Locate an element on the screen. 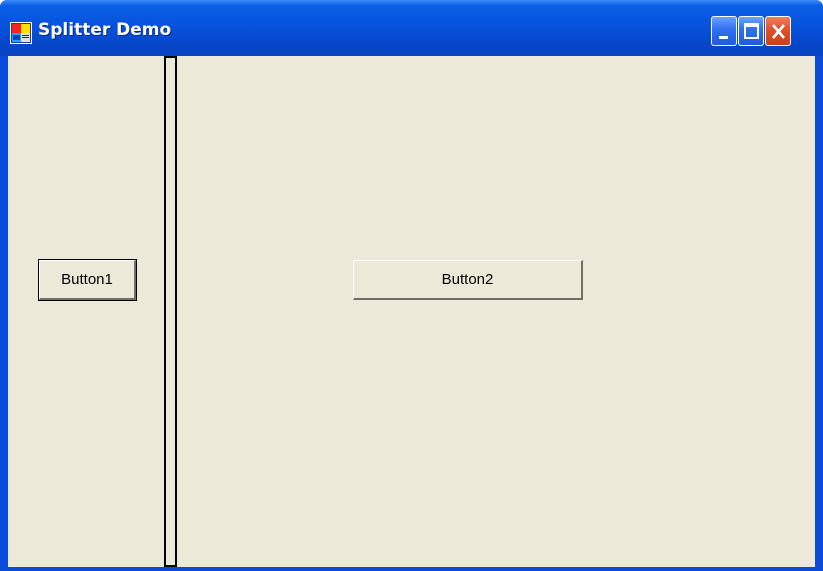 This screenshot has height=571, width=823. title-bar: Splitter Demo is located at coordinates (411, 28).